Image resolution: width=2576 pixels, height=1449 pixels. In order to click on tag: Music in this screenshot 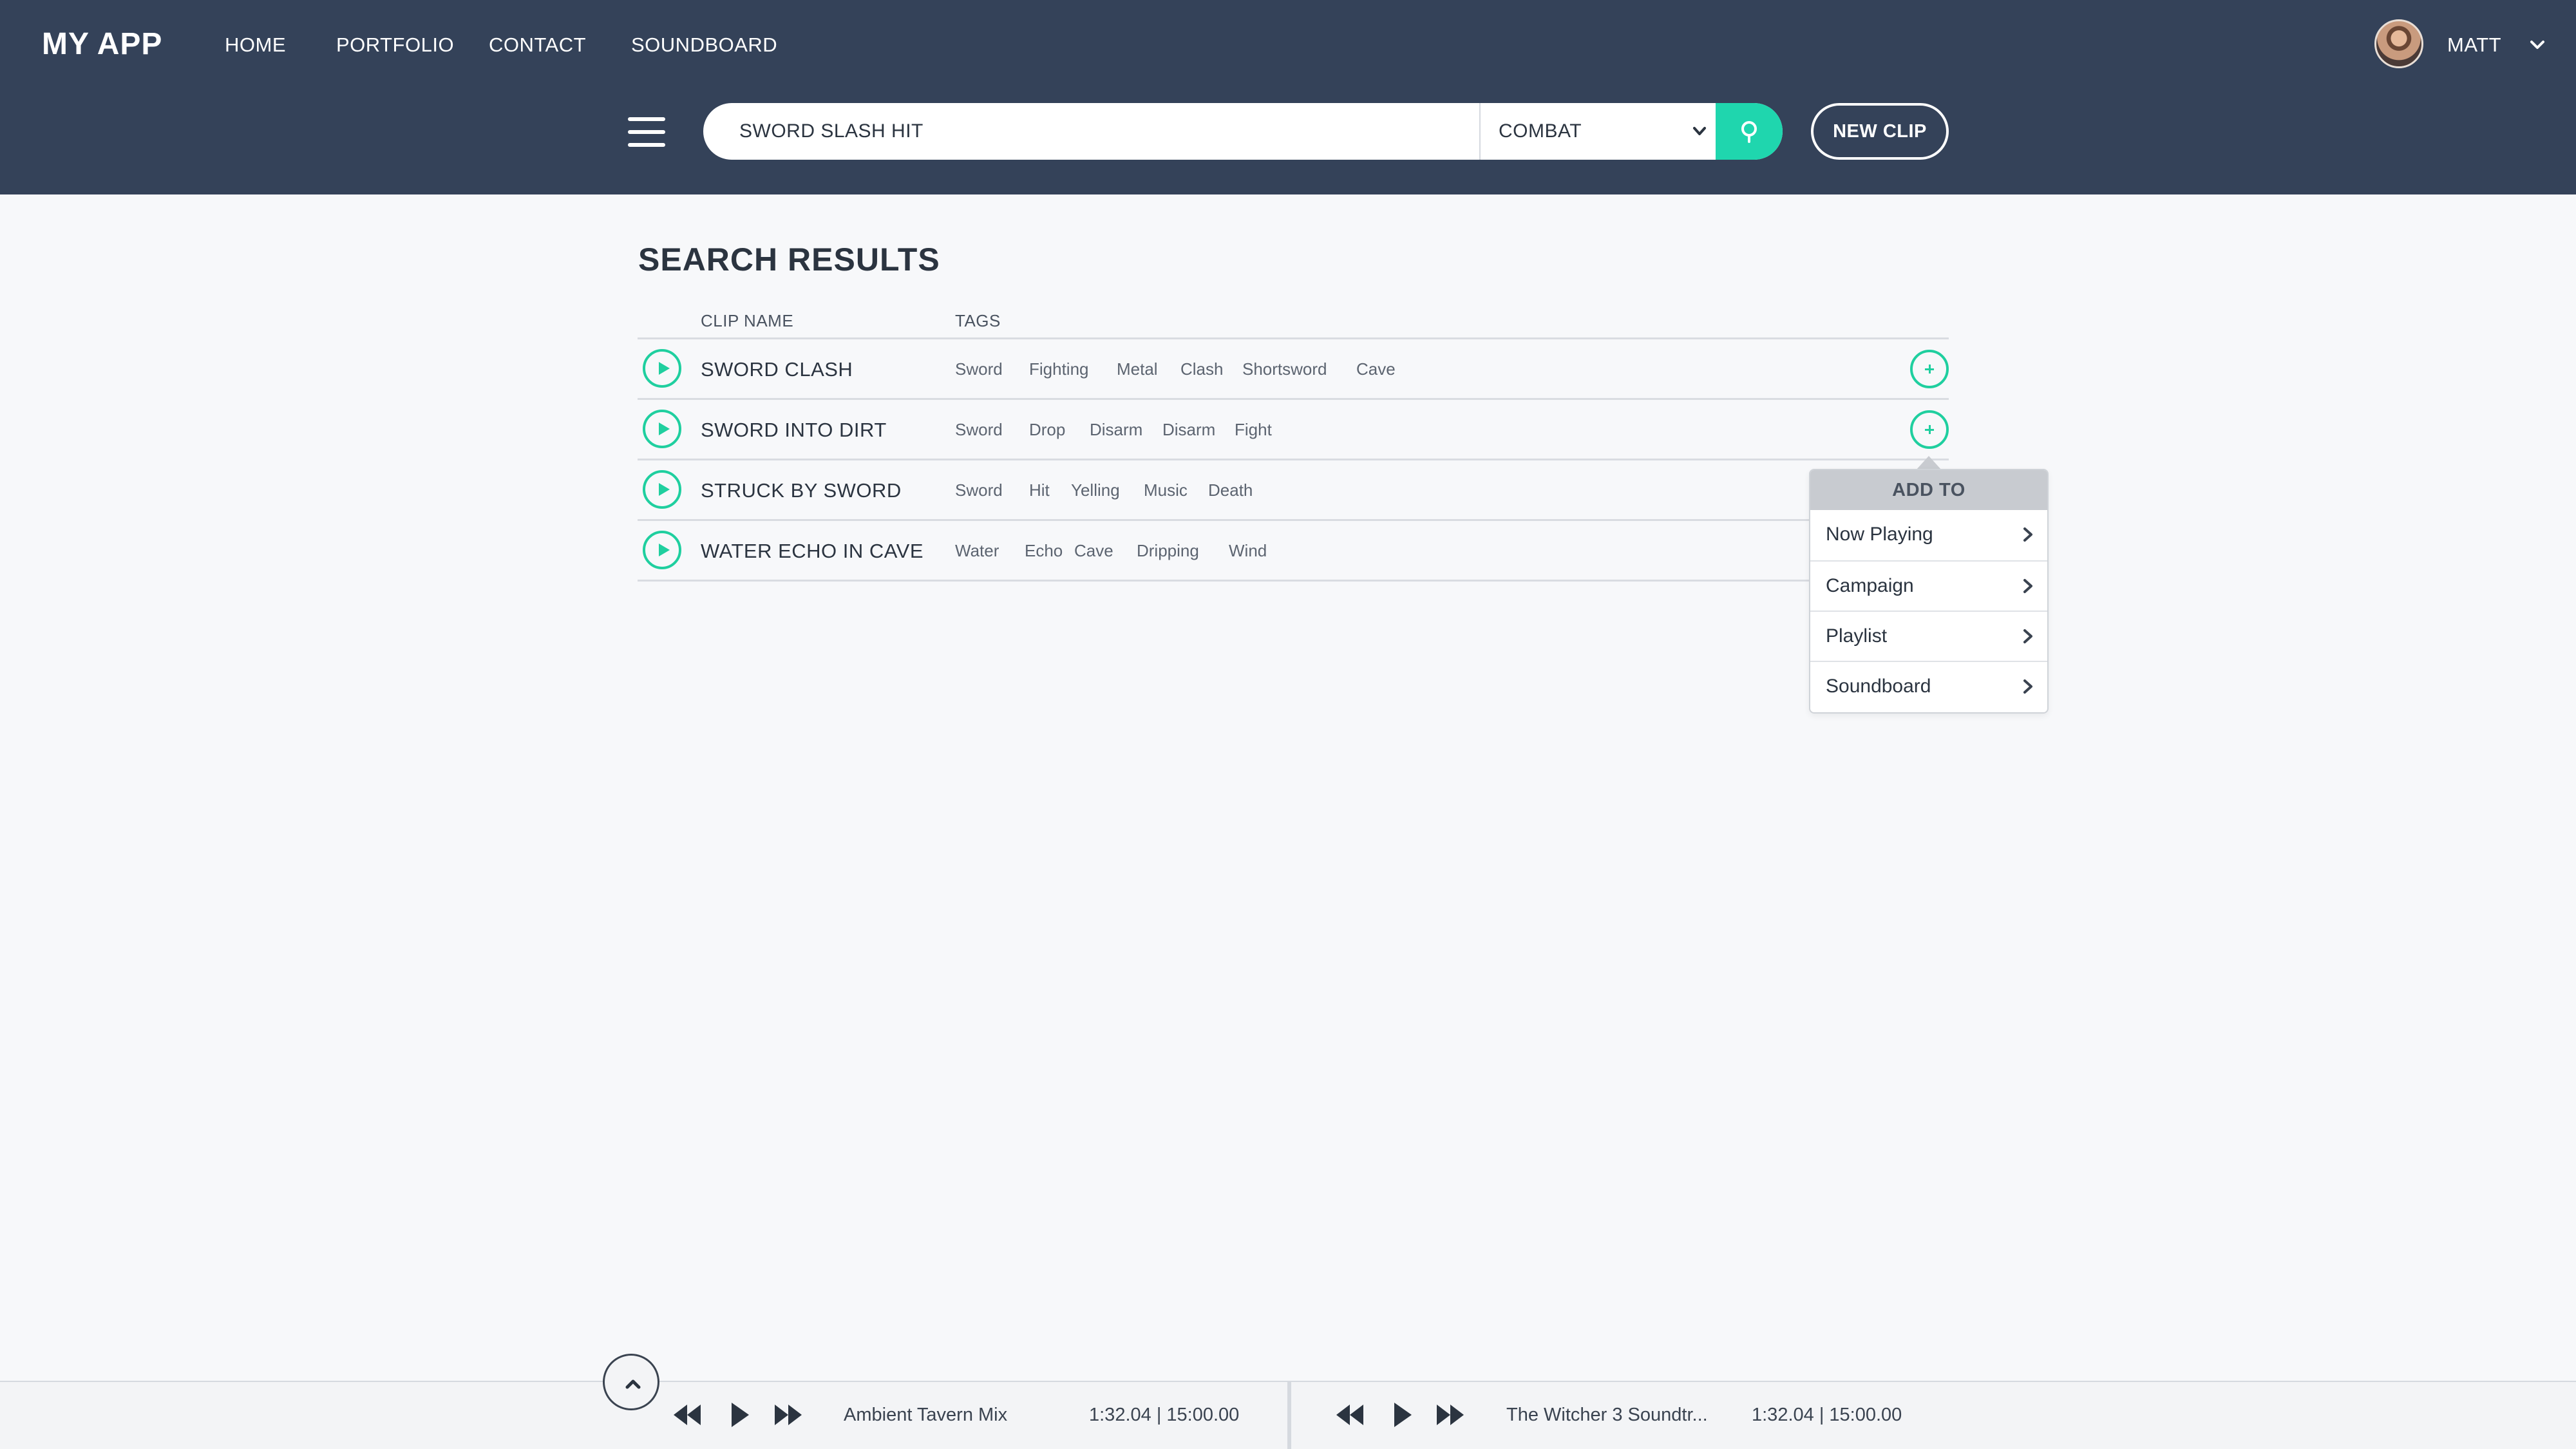, I will do `click(1166, 490)`.